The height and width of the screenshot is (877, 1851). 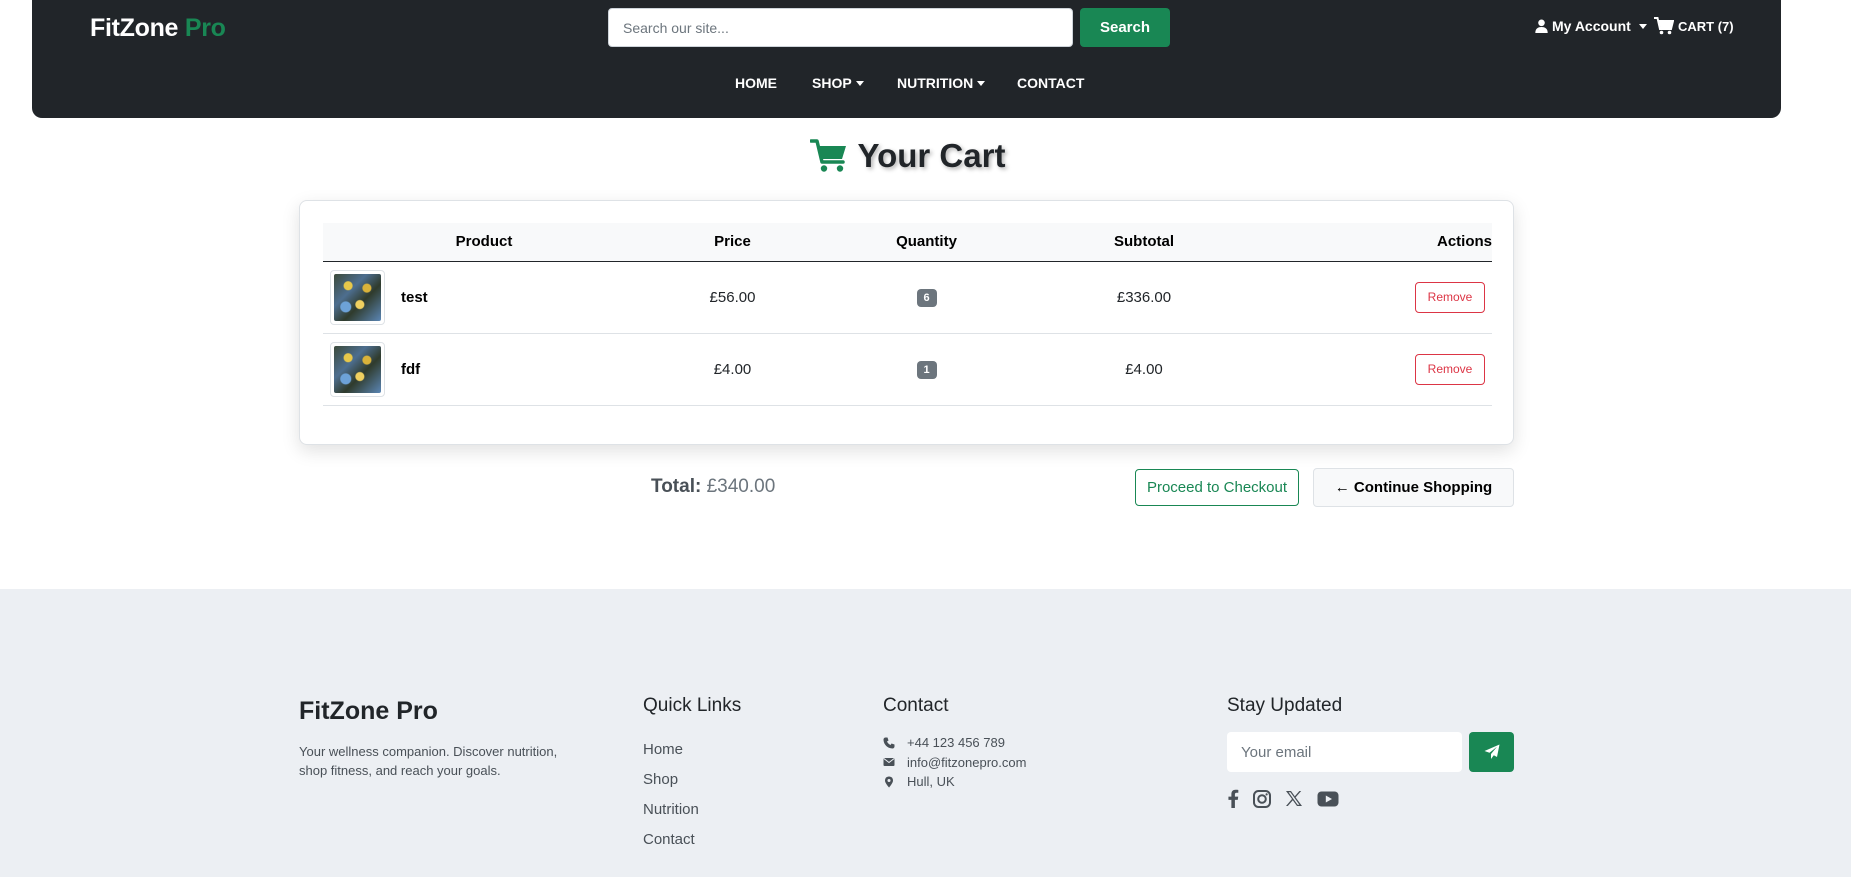 What do you see at coordinates (732, 297) in the screenshot?
I see `product-price: £56.00` at bounding box center [732, 297].